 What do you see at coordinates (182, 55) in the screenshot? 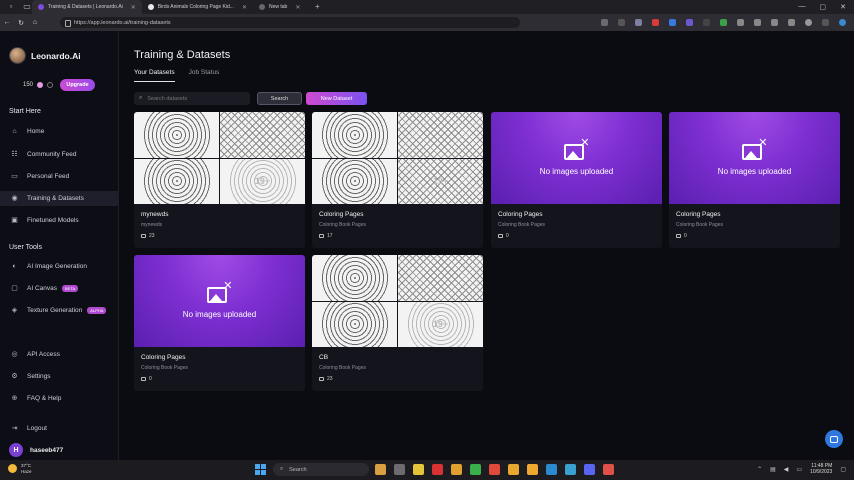
I see `page-title: Training & Datasets` at bounding box center [182, 55].